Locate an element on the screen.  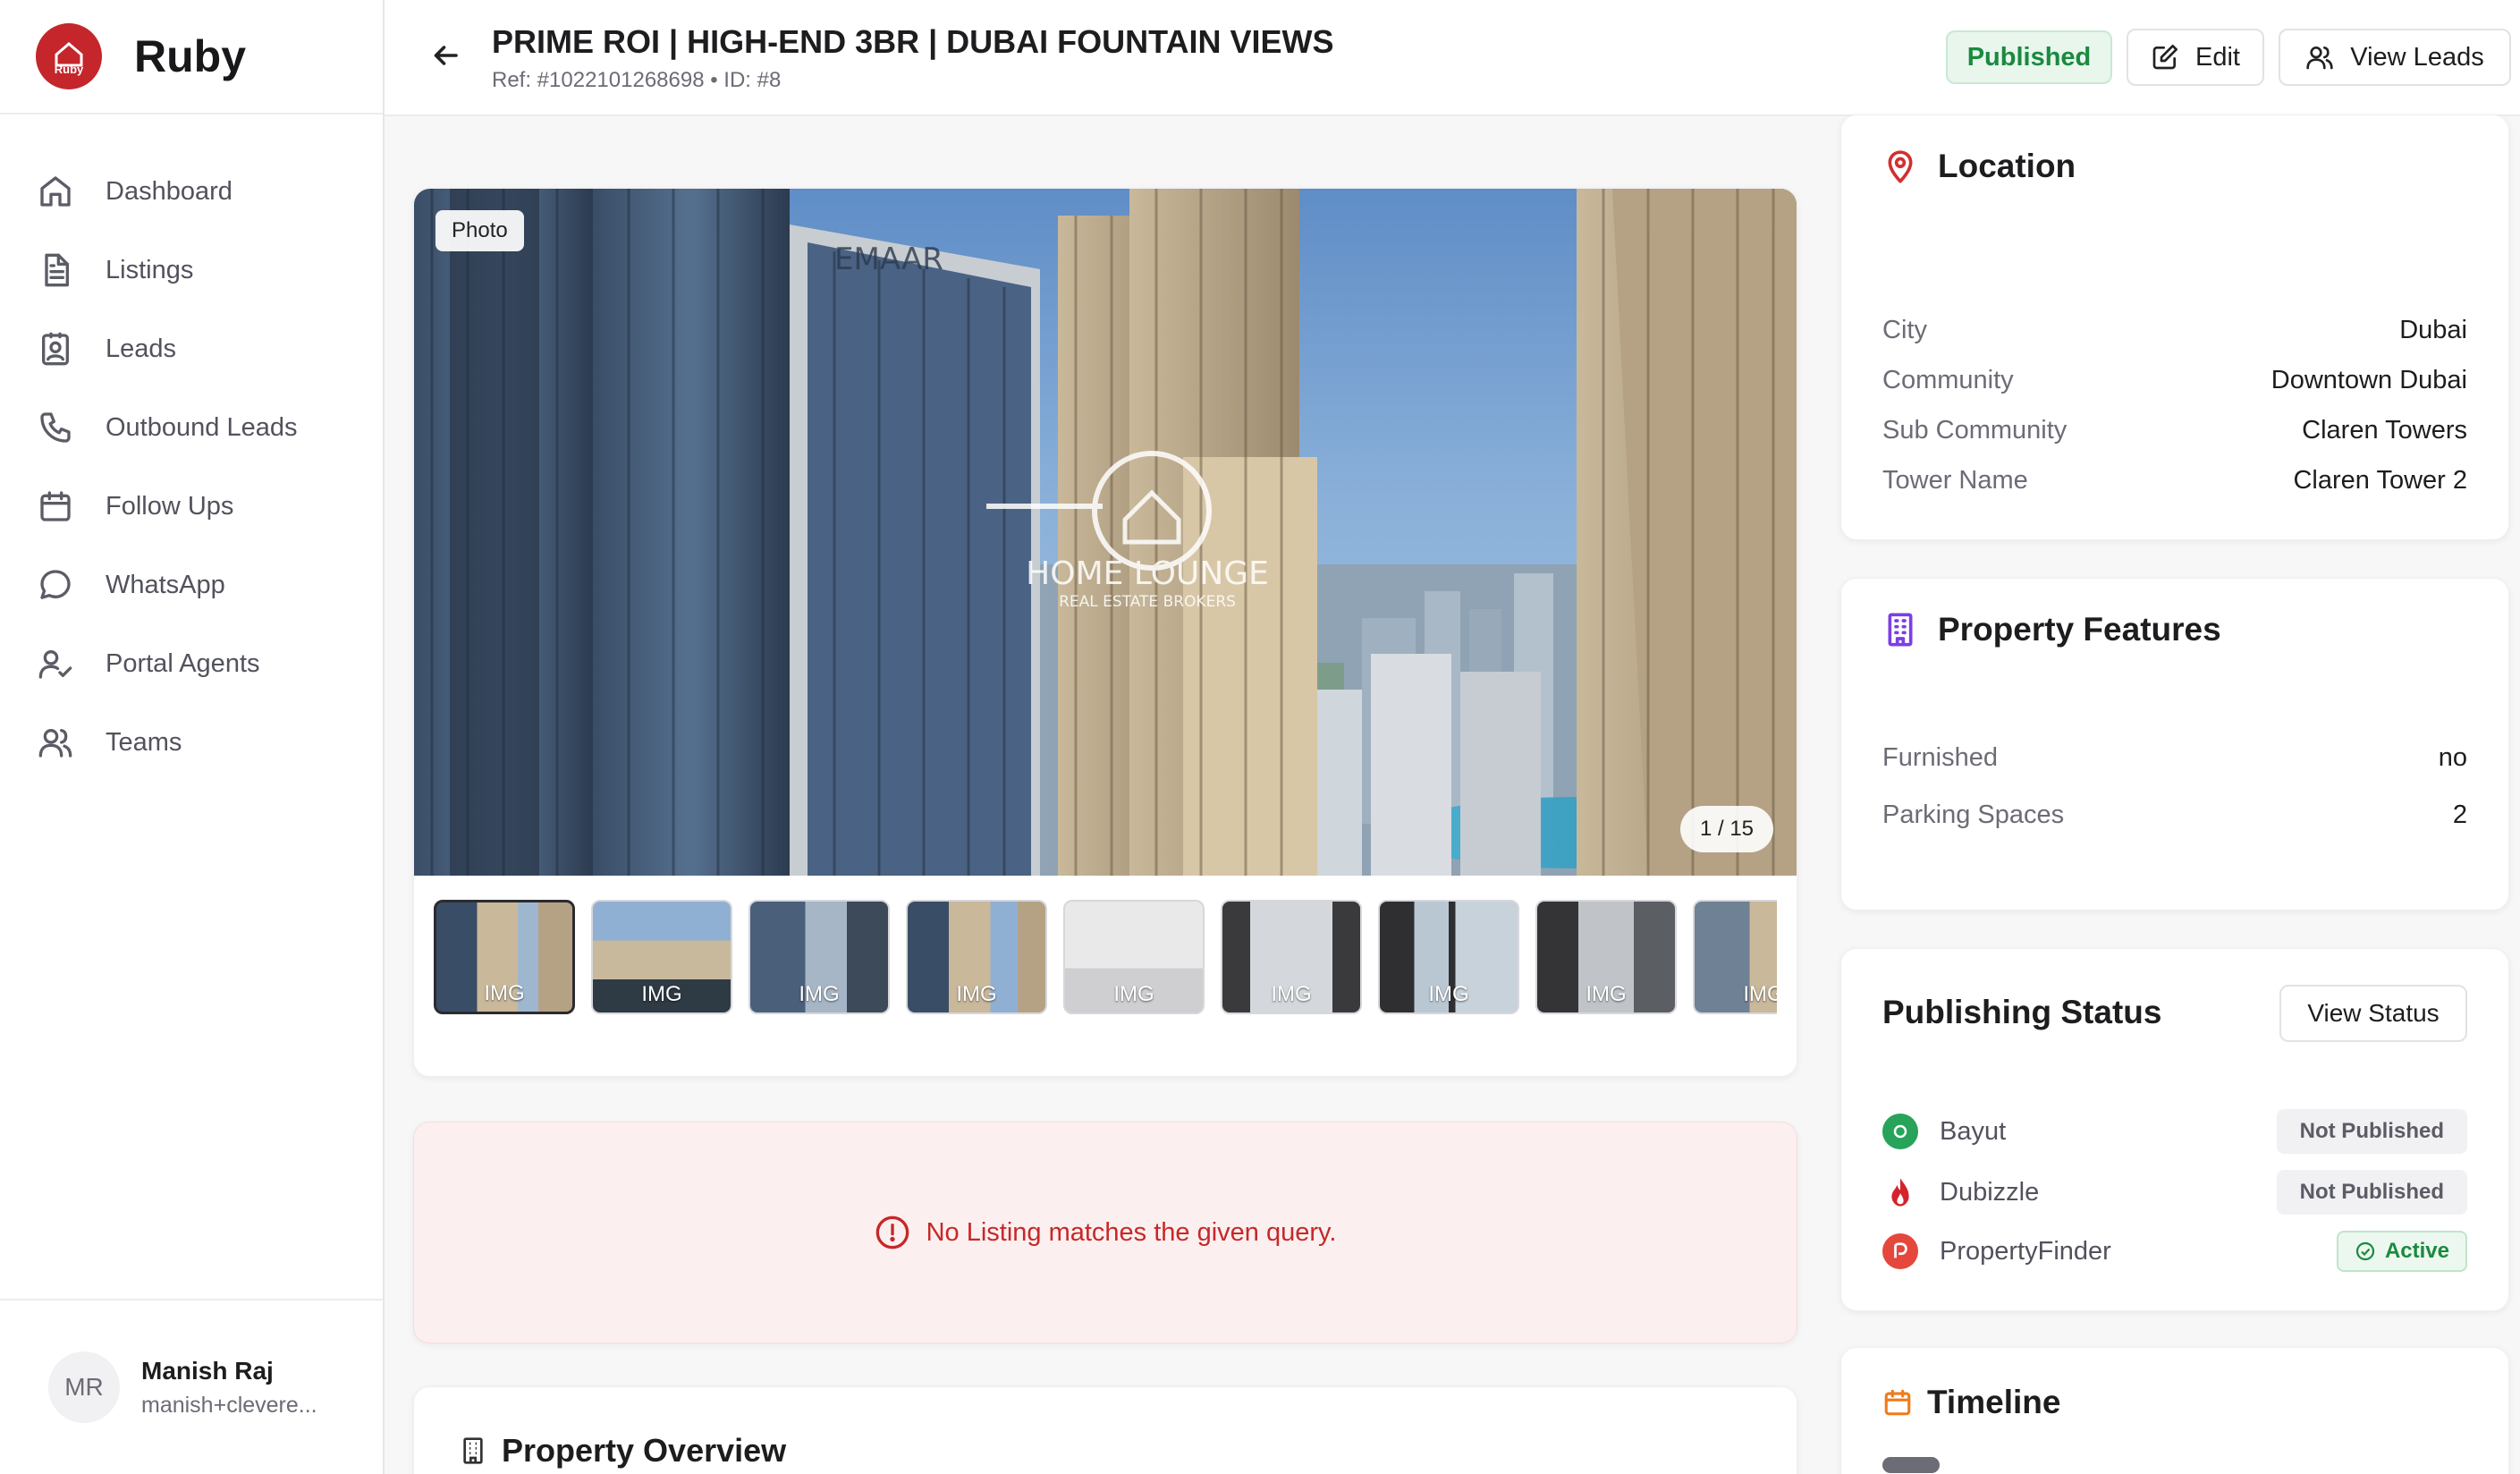
check-circle-icon is located at coordinates (2365, 1251).